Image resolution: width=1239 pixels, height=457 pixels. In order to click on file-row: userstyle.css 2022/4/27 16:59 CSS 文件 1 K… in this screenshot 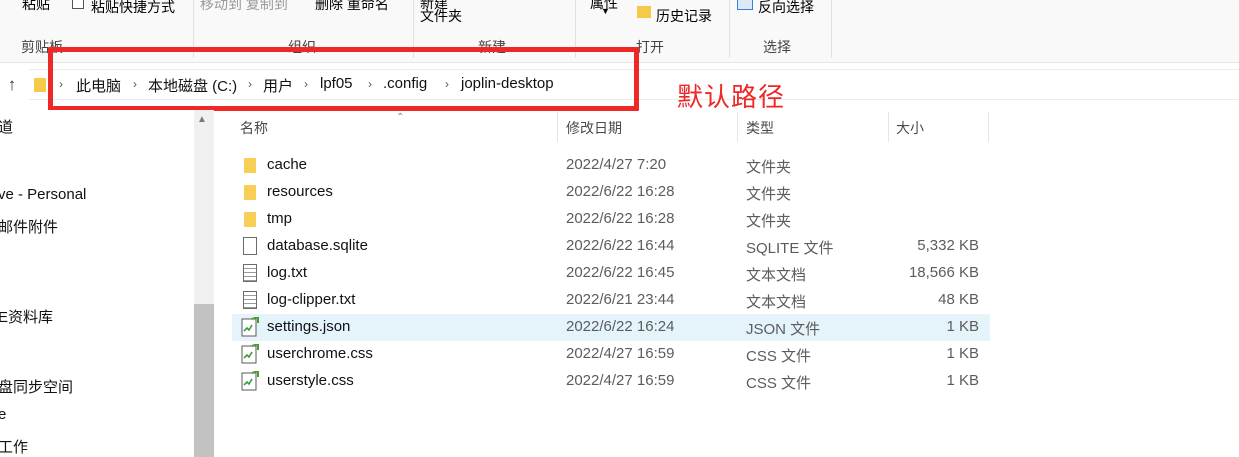, I will do `click(611, 381)`.